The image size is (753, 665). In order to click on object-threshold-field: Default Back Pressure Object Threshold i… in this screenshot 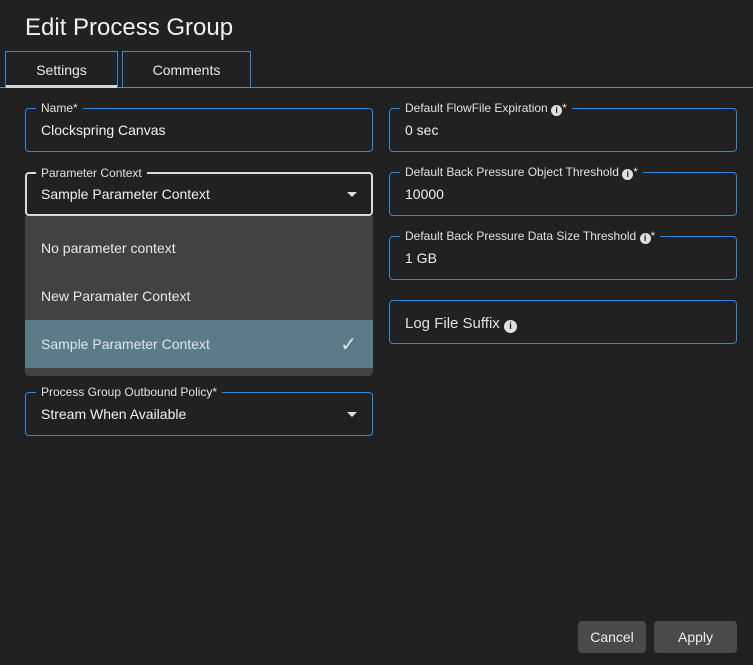, I will do `click(563, 190)`.